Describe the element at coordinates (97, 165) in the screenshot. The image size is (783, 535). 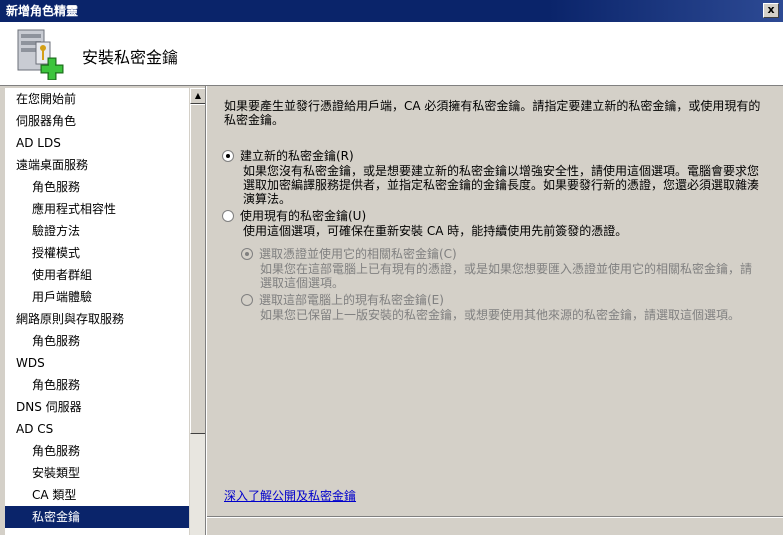
I see `nav-item: 遠端桌面服務` at that location.